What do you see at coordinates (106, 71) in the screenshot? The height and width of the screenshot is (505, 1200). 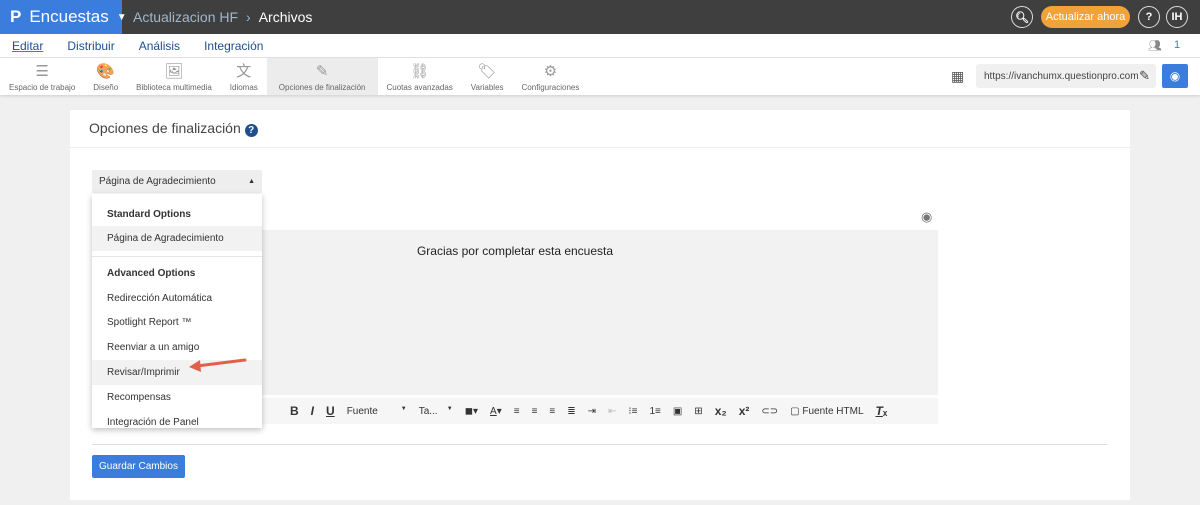 I see `palette-icon: 🎨` at bounding box center [106, 71].